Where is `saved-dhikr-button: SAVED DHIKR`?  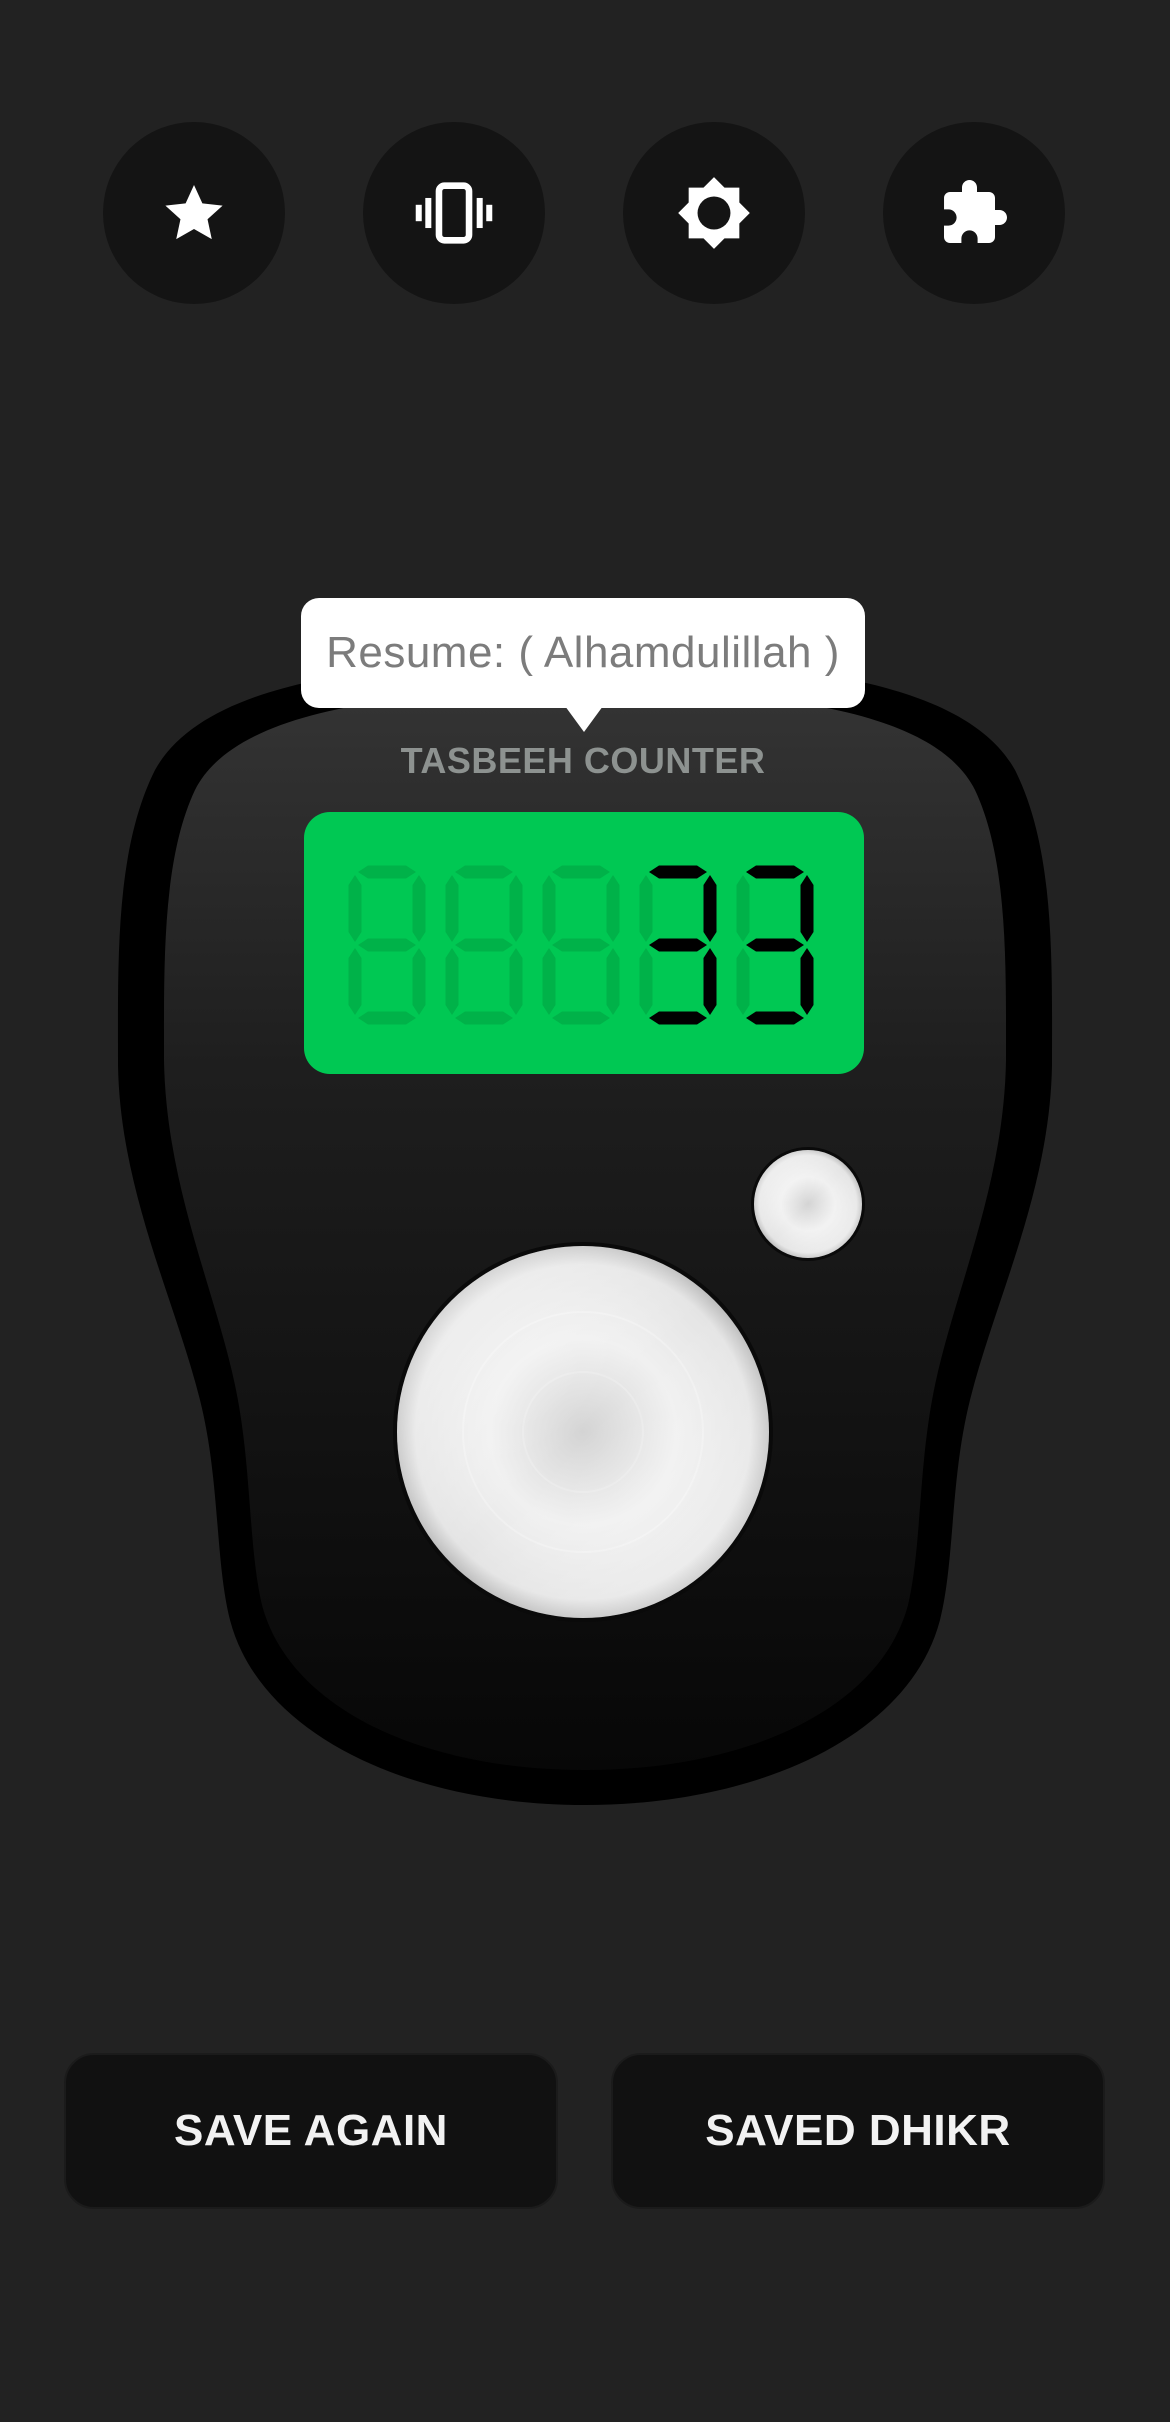 saved-dhikr-button: SAVED DHIKR is located at coordinates (858, 2131).